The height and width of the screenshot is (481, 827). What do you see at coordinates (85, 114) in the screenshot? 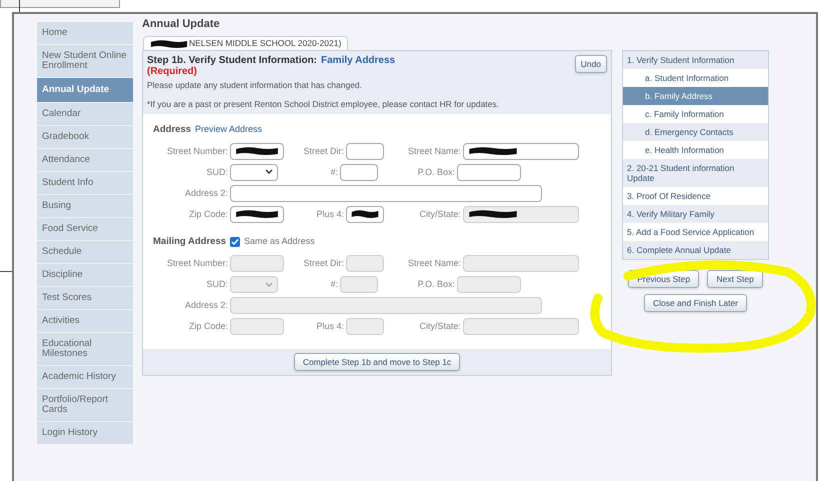
I see `sidebar-item: Calendar` at bounding box center [85, 114].